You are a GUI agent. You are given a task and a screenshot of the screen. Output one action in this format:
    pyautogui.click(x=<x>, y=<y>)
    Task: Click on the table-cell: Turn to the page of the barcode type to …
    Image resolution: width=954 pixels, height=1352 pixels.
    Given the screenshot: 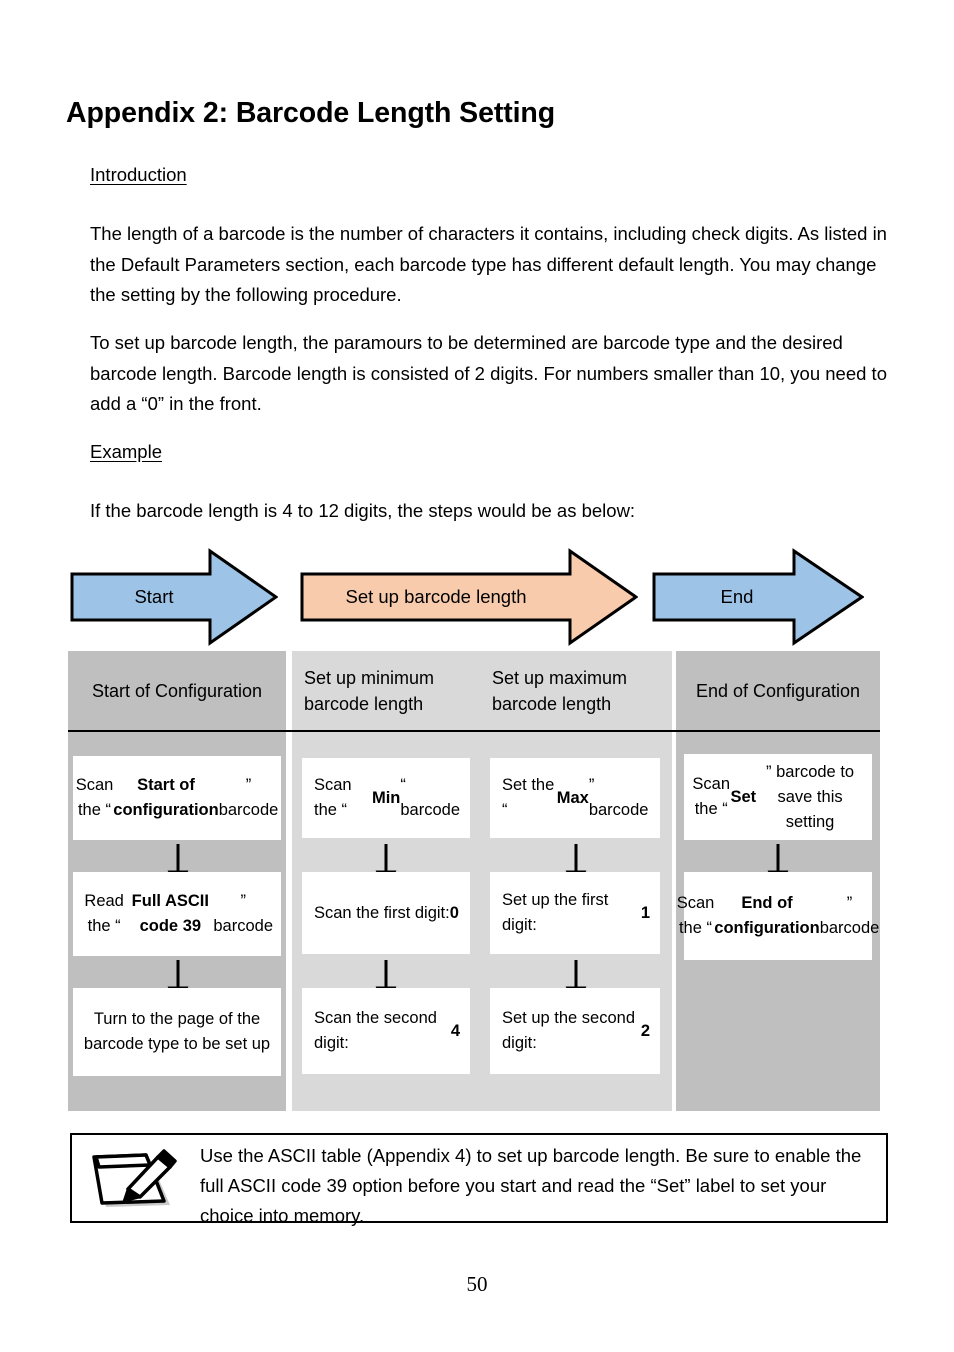 What is the action you would take?
    pyautogui.click(x=177, y=1032)
    